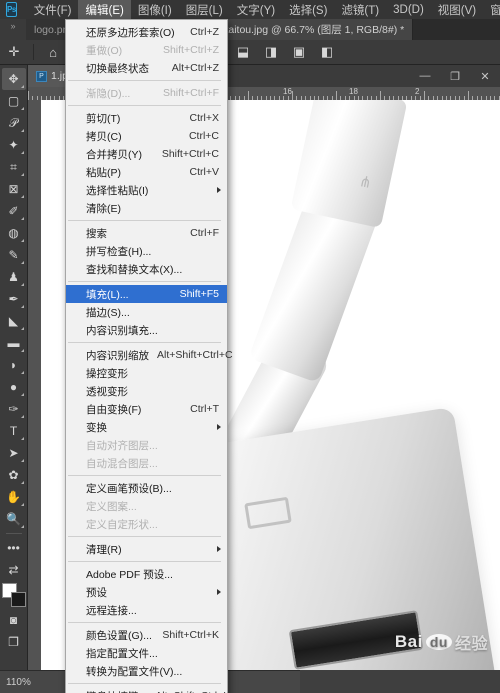 The image size is (500, 693). Describe the element at coordinates (14, 145) in the screenshot. I see `magic-wand-tool-icon: ✦` at that location.